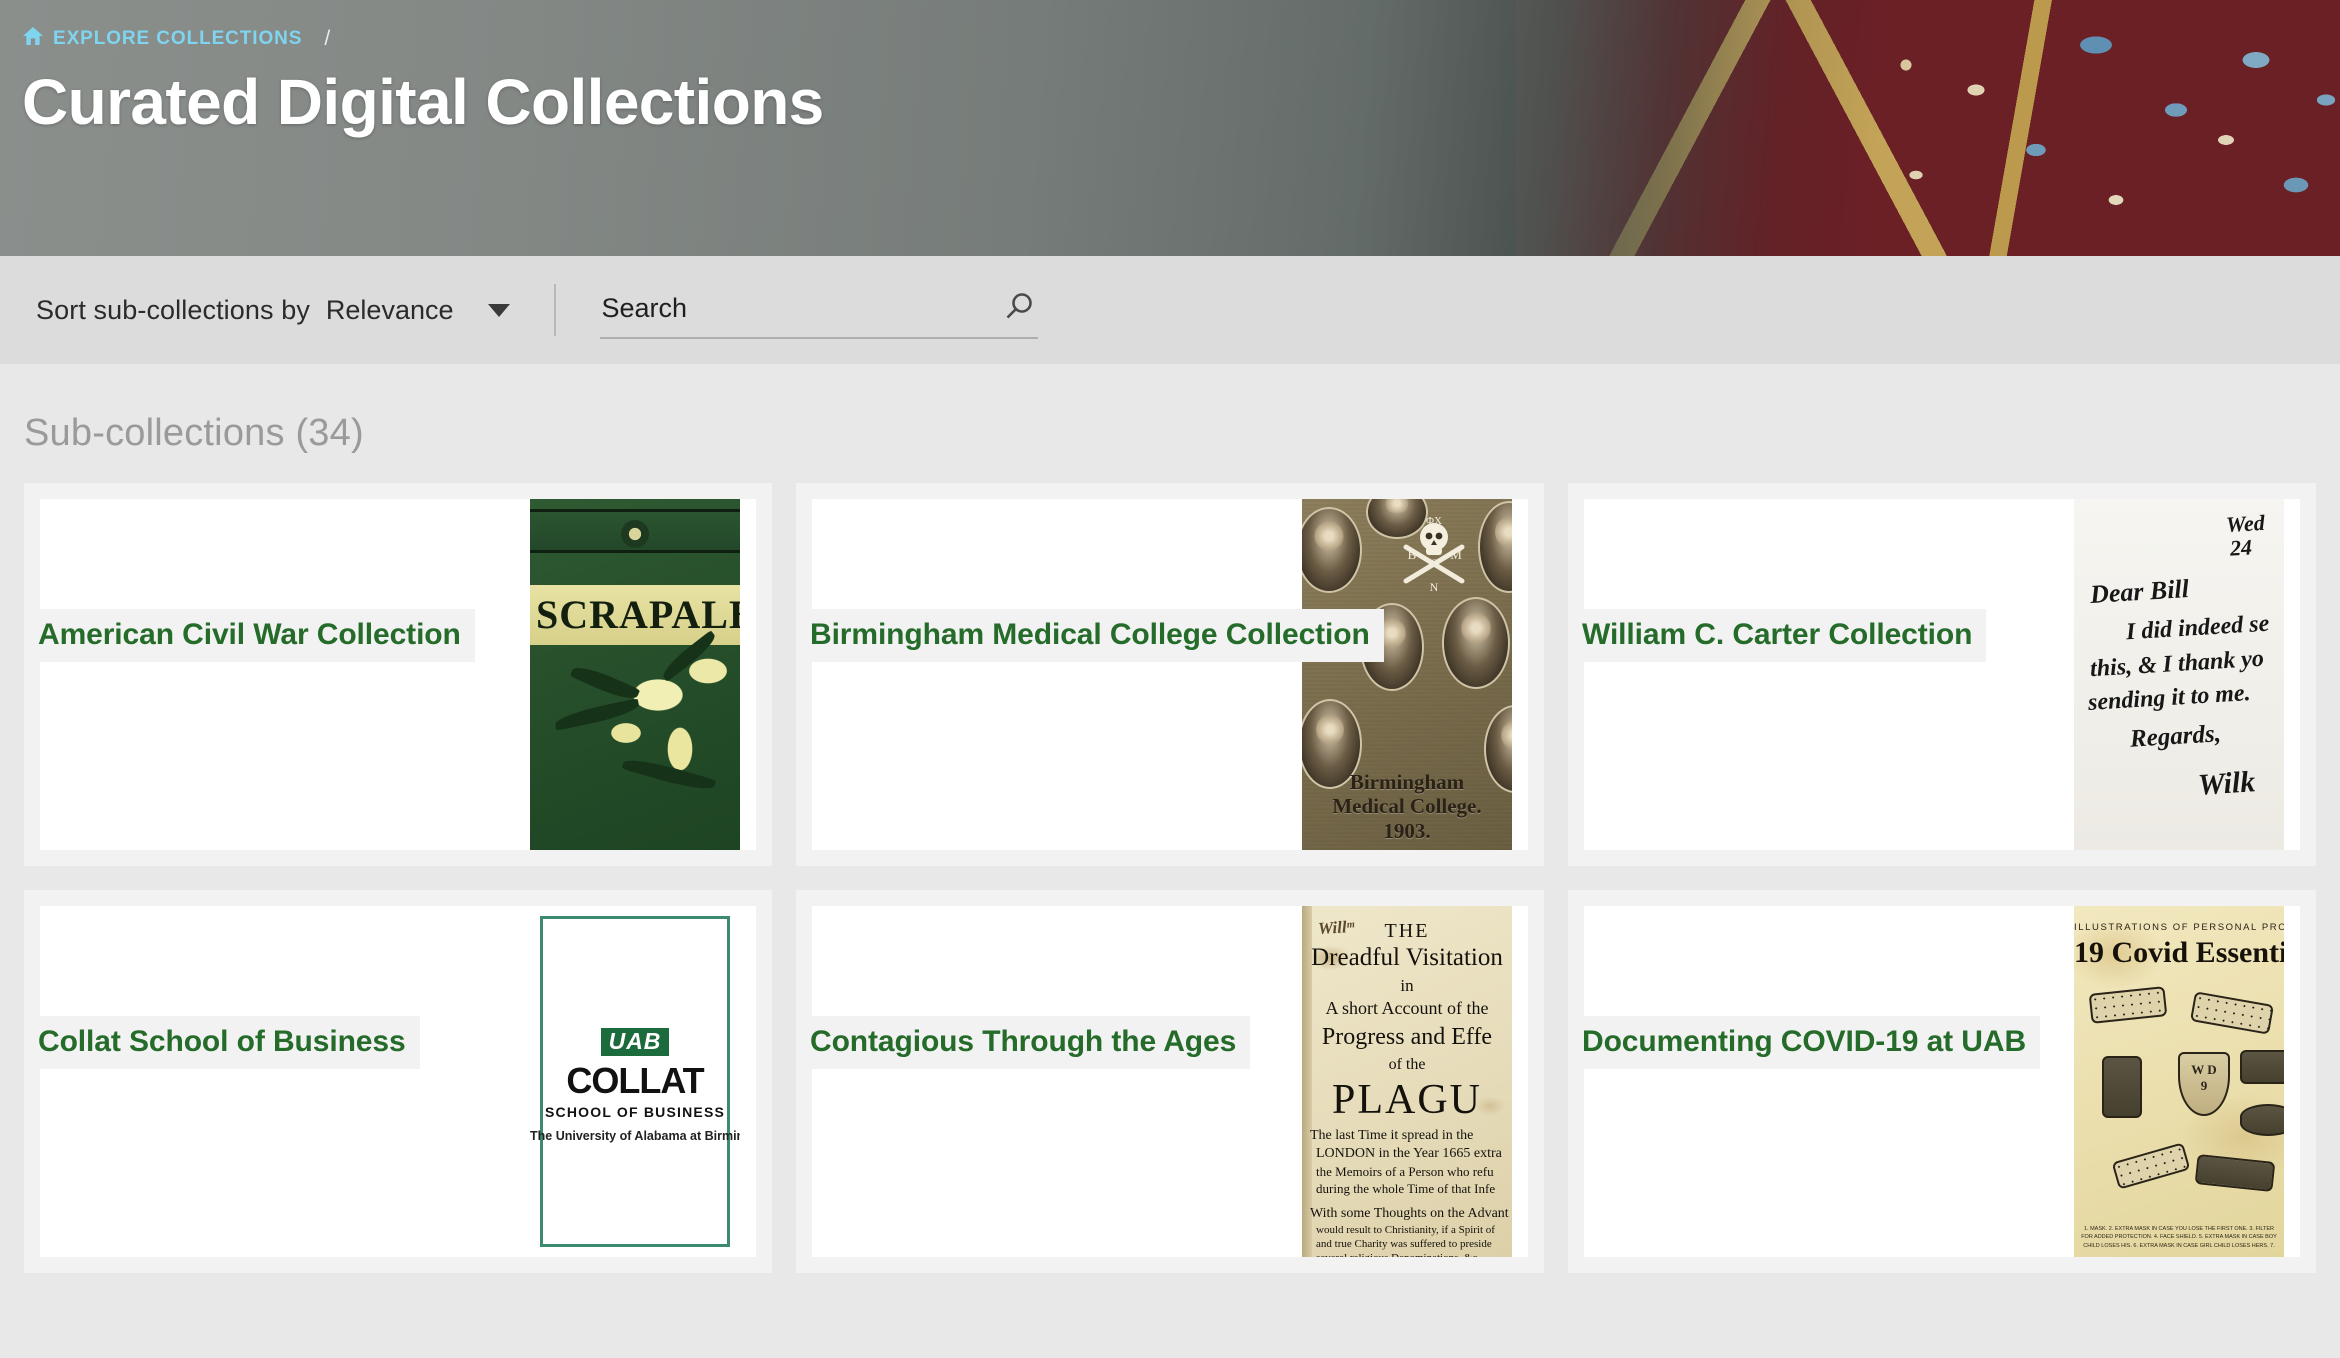 This screenshot has width=2340, height=1358. I want to click on toolbar-divider, so click(554, 310).